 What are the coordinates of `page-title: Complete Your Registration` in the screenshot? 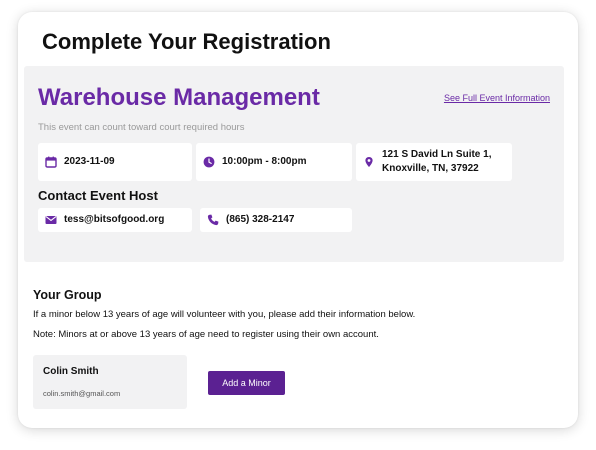 It's located at (186, 41).